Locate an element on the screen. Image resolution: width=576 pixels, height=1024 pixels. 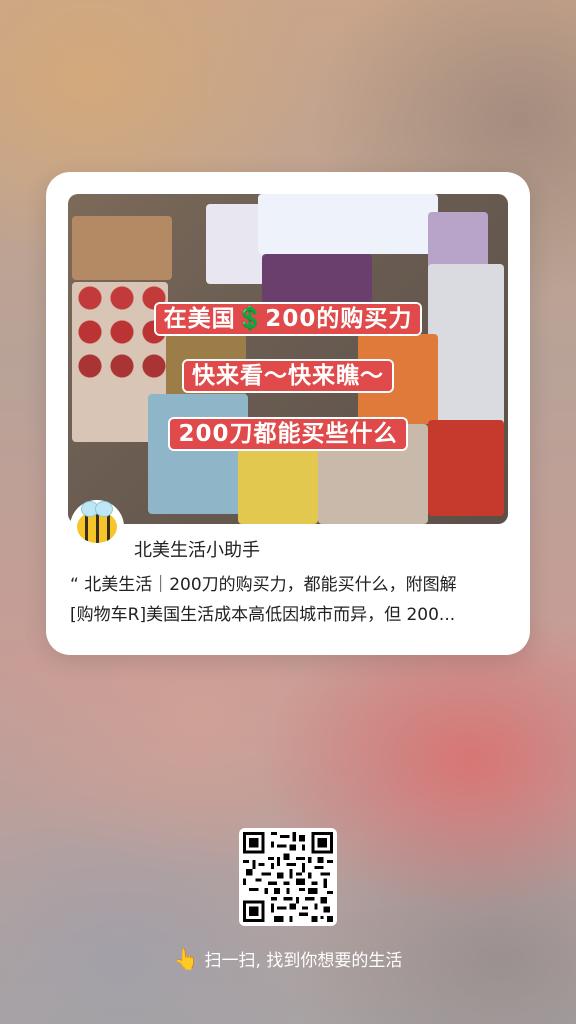
slippers-shape is located at coordinates (198, 454).